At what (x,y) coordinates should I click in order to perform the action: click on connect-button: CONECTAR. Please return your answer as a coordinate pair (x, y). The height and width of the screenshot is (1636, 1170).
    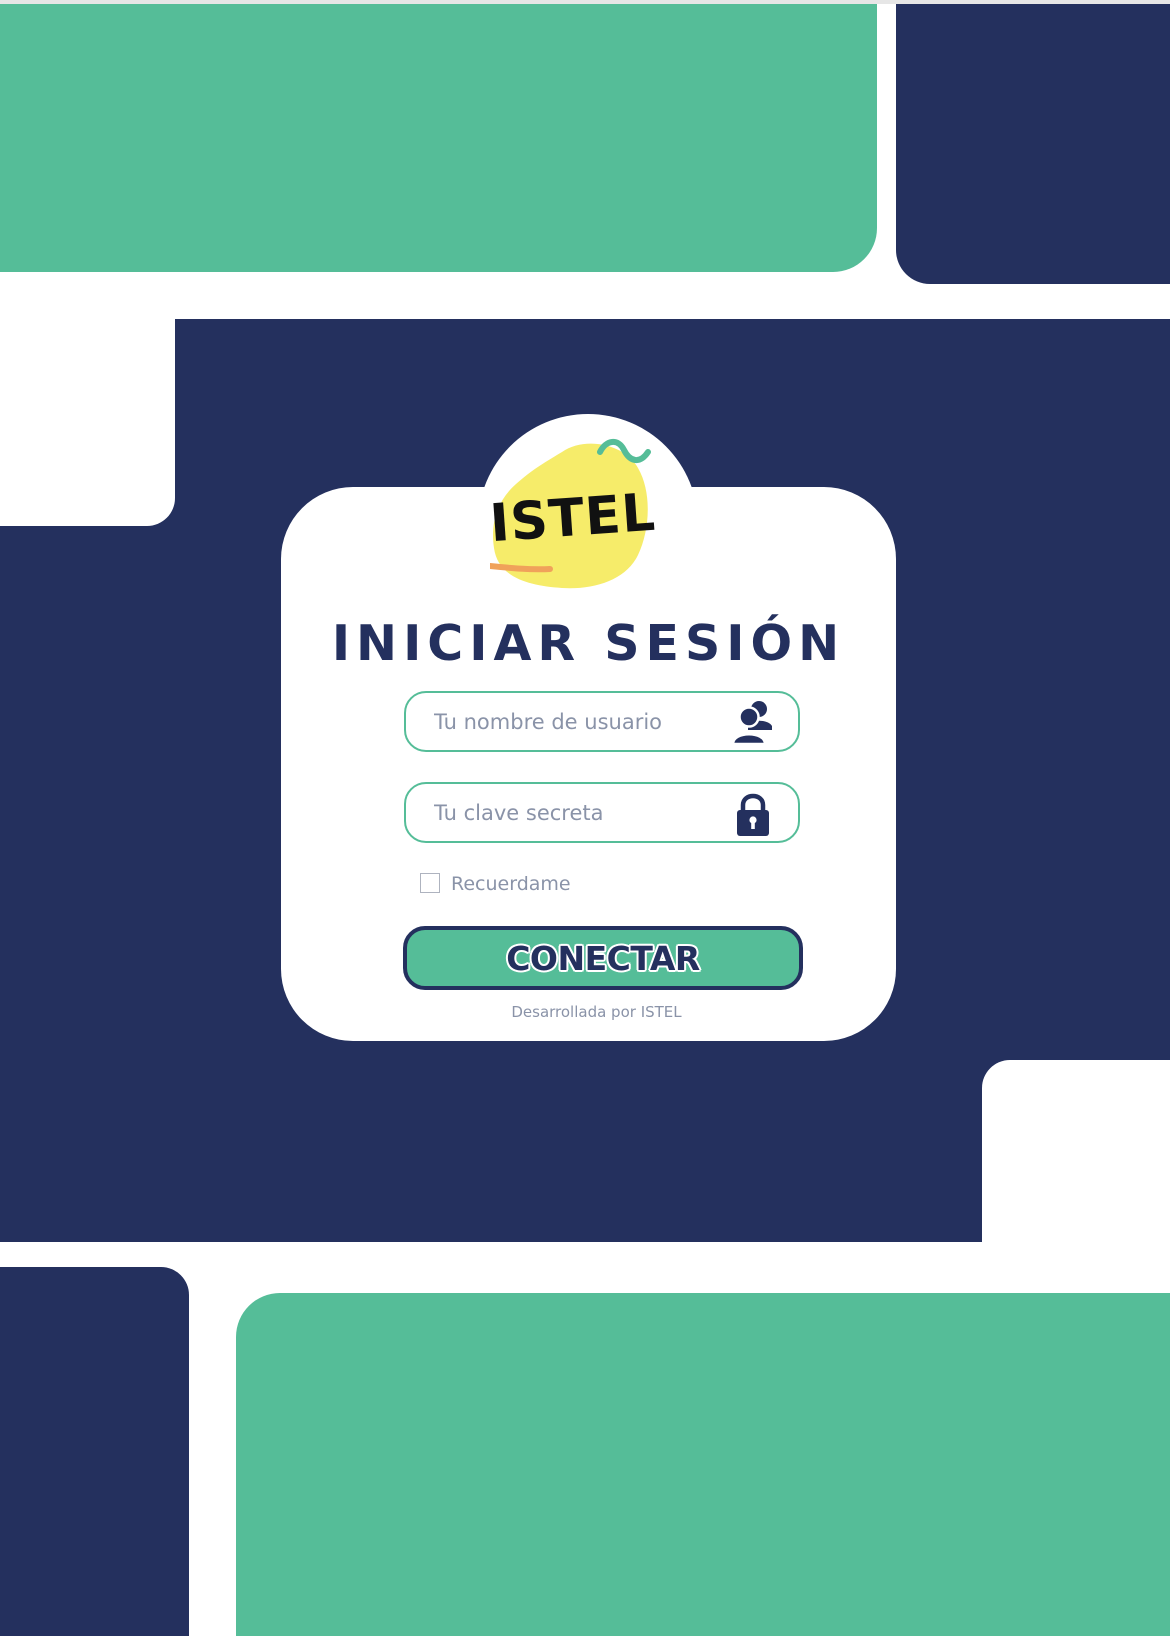
    Looking at the image, I should click on (603, 958).